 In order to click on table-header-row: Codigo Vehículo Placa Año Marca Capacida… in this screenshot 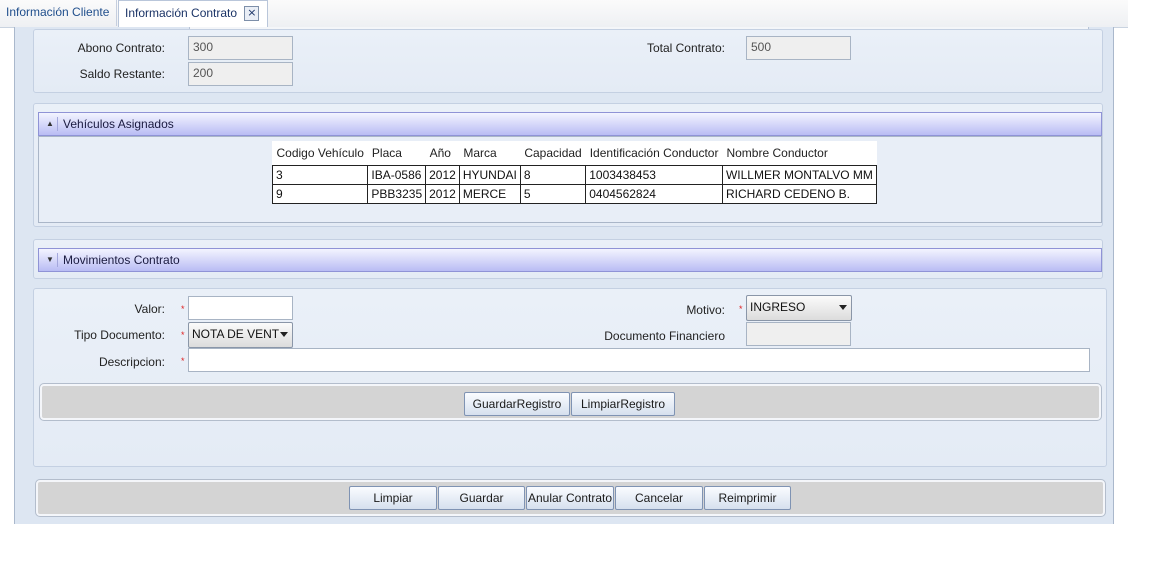, I will do `click(574, 153)`.